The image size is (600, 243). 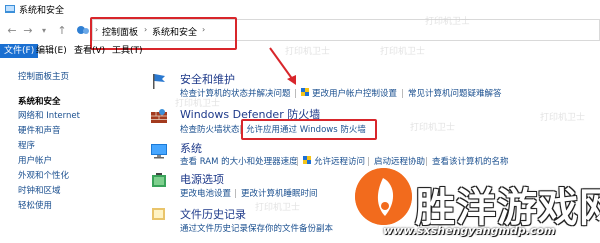 What do you see at coordinates (49, 115) in the screenshot?
I see `sidebar-item-network: 网络和 Internet` at bounding box center [49, 115].